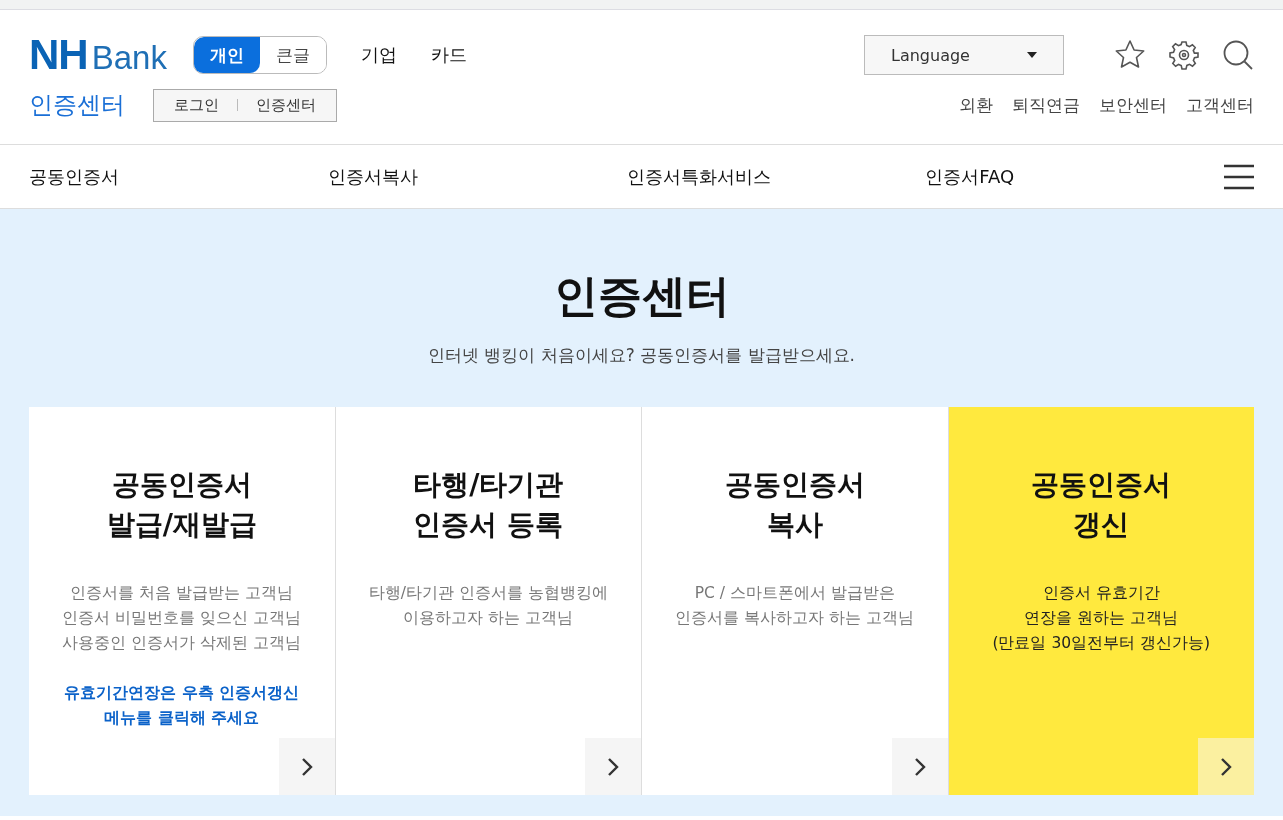 The image size is (1283, 820). What do you see at coordinates (1133, 105) in the screenshot?
I see `utility-link: 보안센터` at bounding box center [1133, 105].